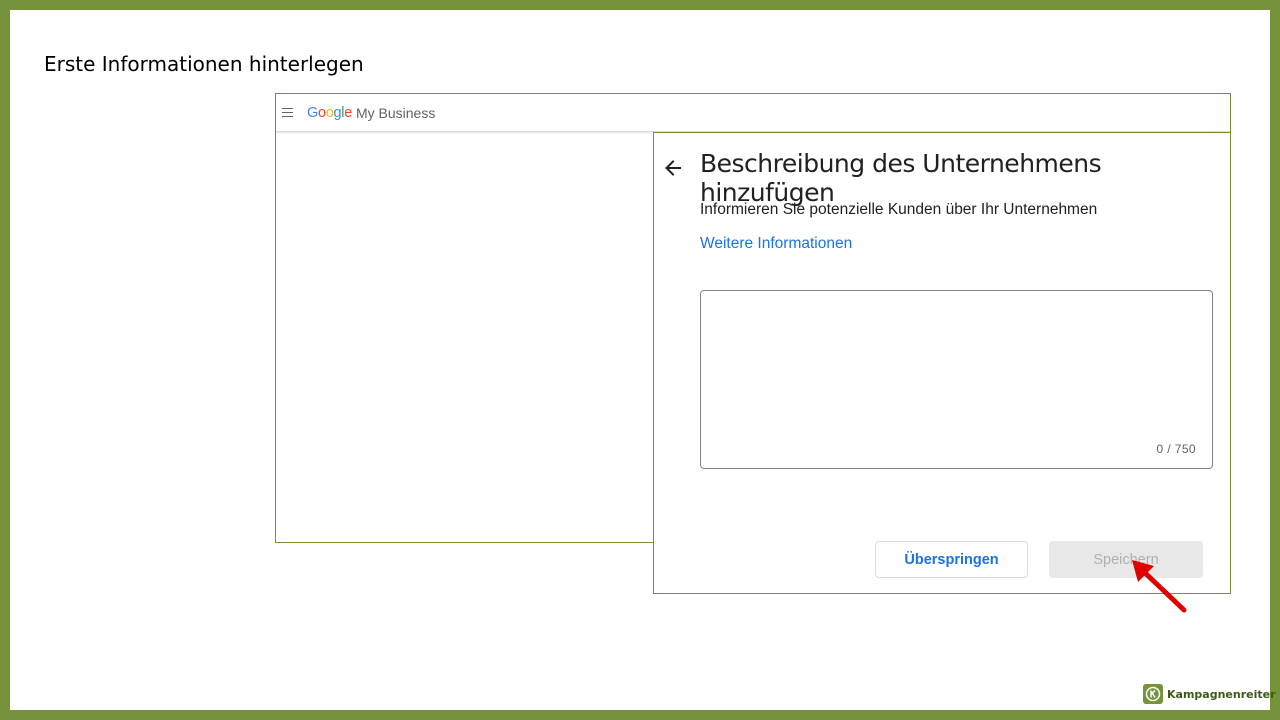  Describe the element at coordinates (312, 112) in the screenshot. I see `logo-letter: G` at that location.